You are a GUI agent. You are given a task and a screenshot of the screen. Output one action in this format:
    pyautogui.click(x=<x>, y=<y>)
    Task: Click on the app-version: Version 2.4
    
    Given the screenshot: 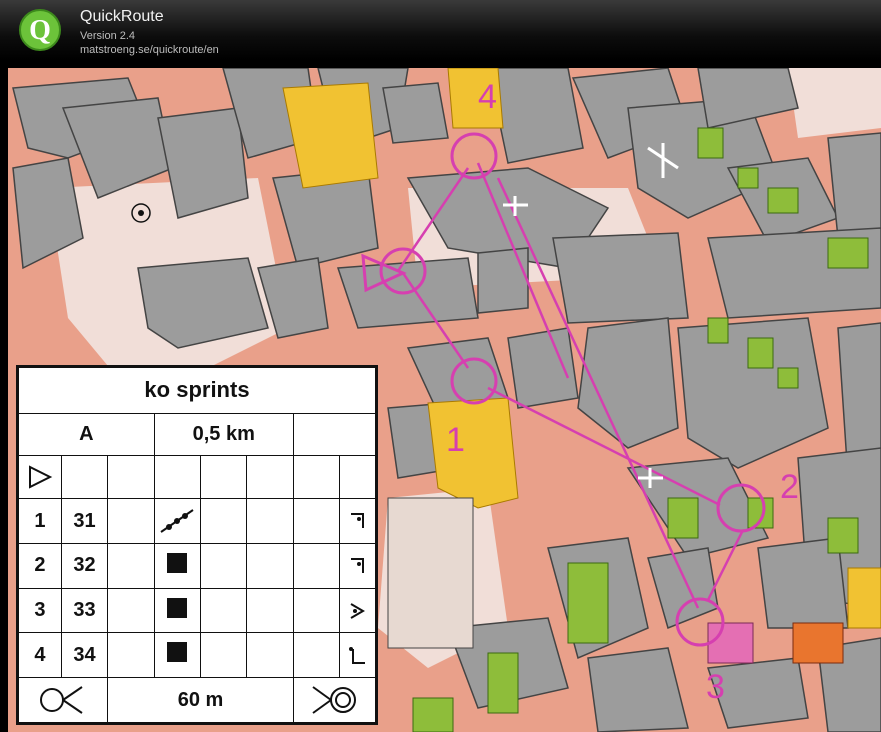 What is the action you would take?
    pyautogui.click(x=108, y=36)
    